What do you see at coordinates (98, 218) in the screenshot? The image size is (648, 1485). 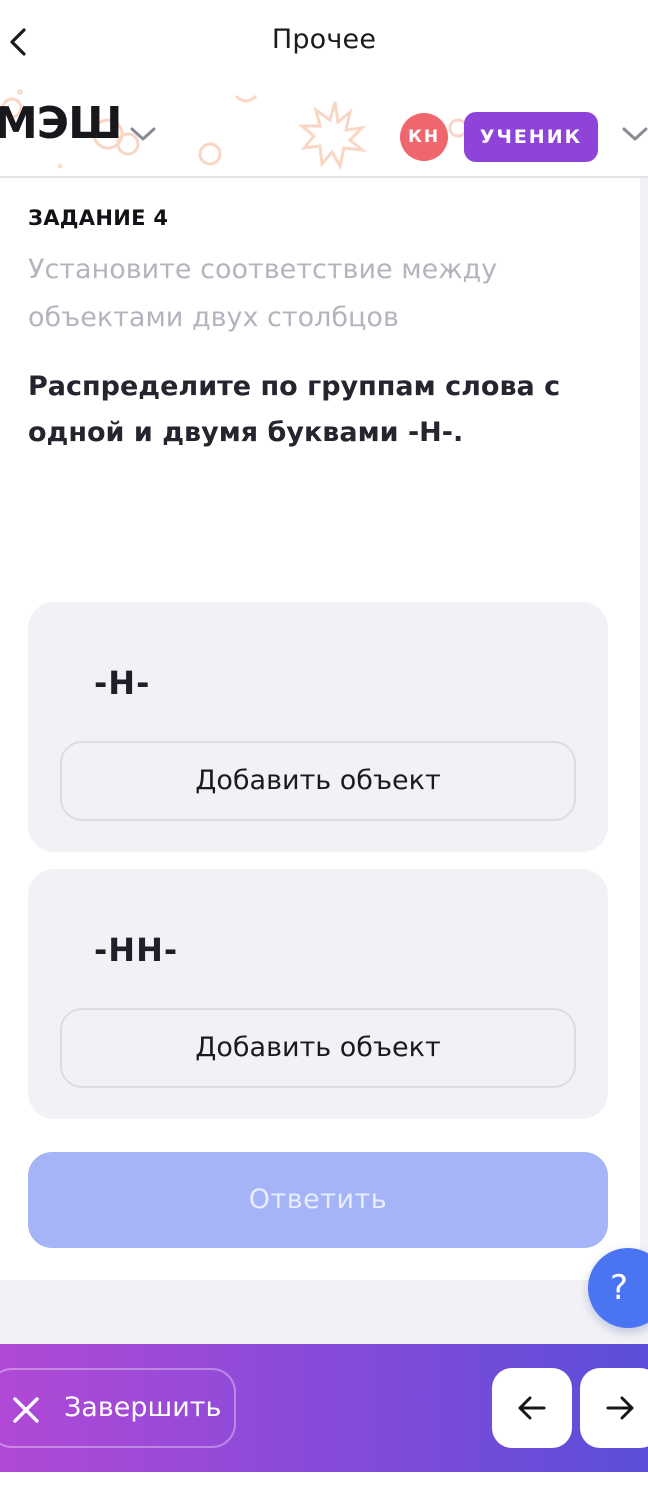 I see `task-number: ЗАДАНИЕ 4` at bounding box center [98, 218].